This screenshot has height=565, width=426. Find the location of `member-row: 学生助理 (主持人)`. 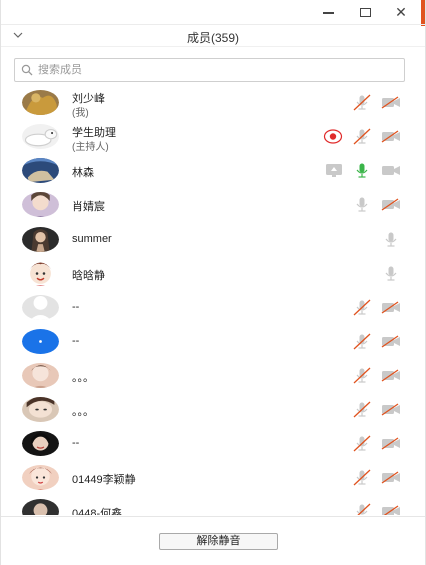

member-row: 学生助理 (主持人) is located at coordinates (213, 138).